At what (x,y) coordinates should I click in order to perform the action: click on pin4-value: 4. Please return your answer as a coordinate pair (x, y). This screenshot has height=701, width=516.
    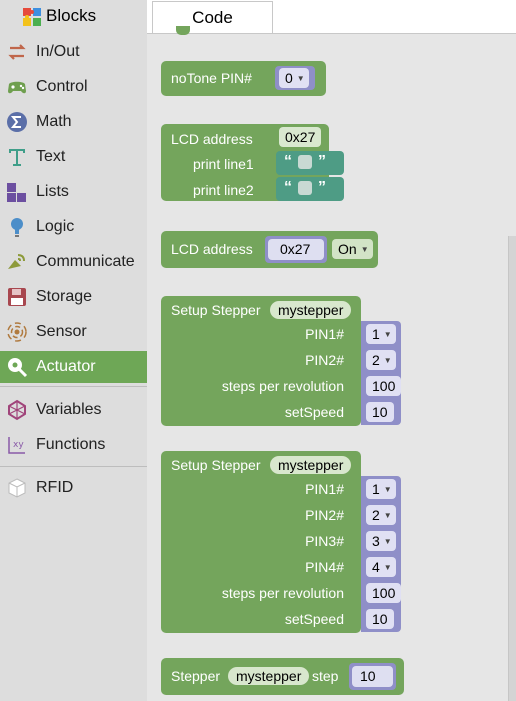
    Looking at the image, I should click on (376, 567).